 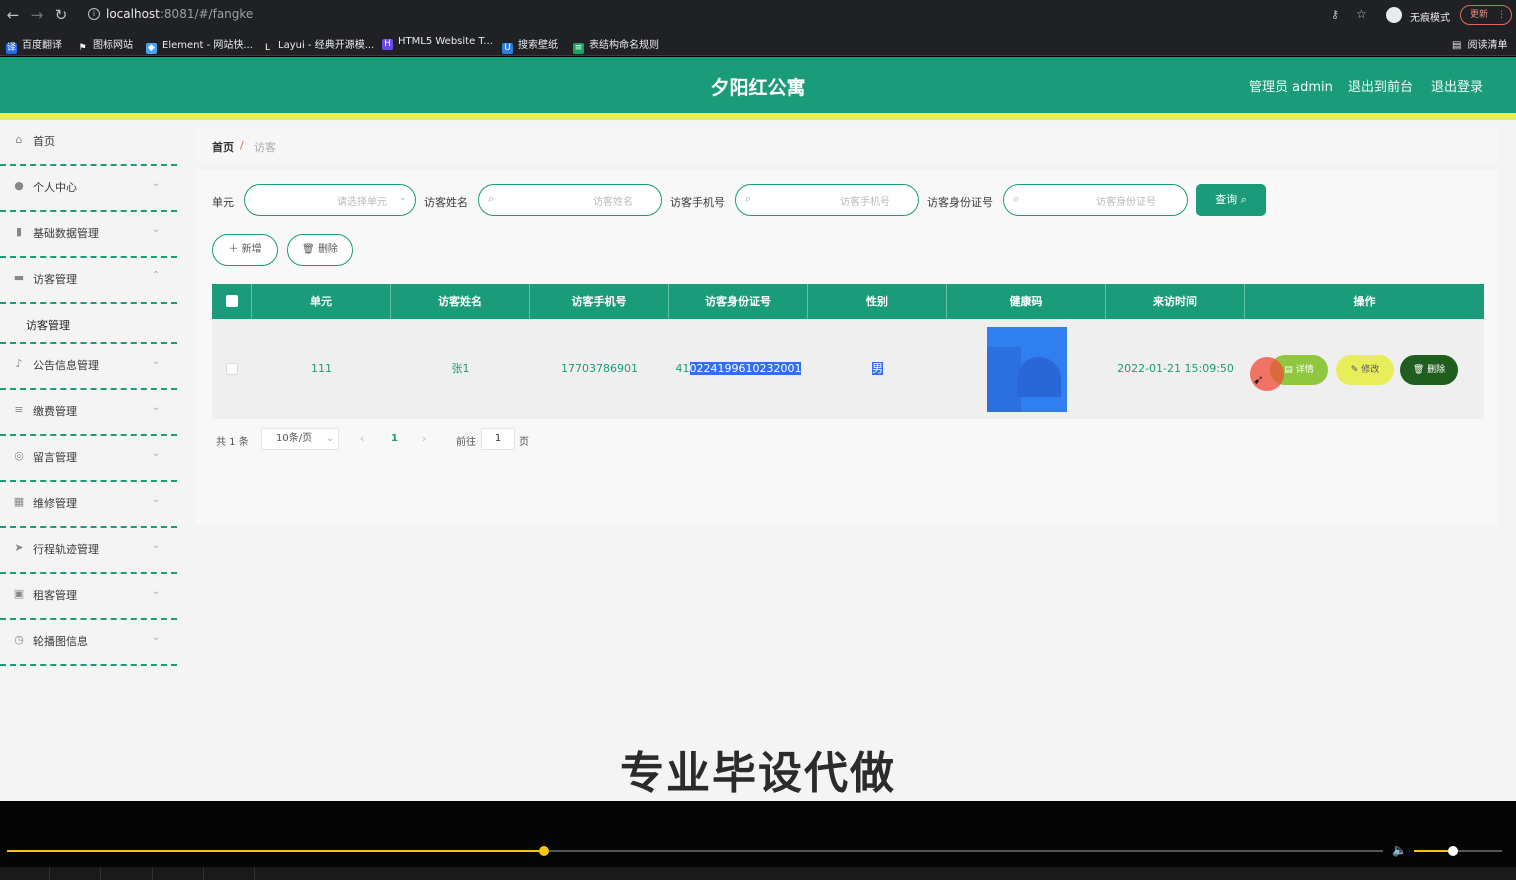 What do you see at coordinates (61, 15) in the screenshot?
I see `reload-icon: ↻` at bounding box center [61, 15].